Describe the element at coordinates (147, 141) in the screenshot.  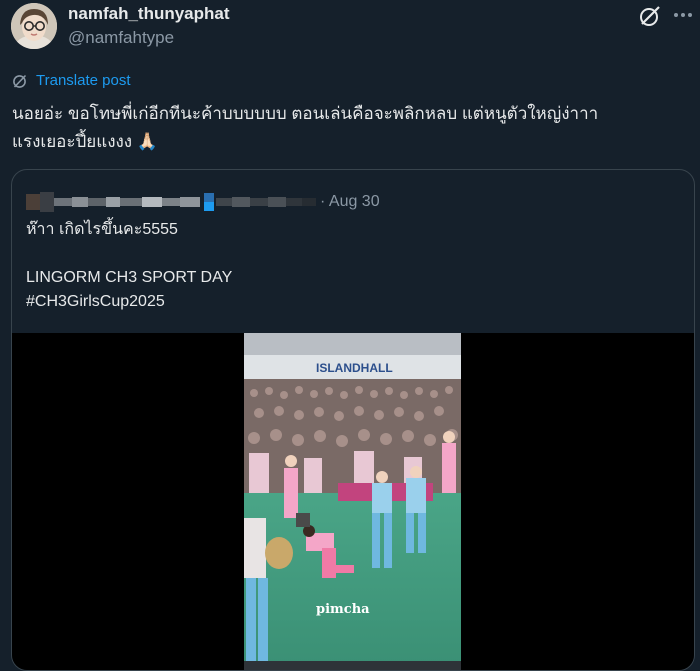
I see `praying-hands-emoji: 🙏🏻` at that location.